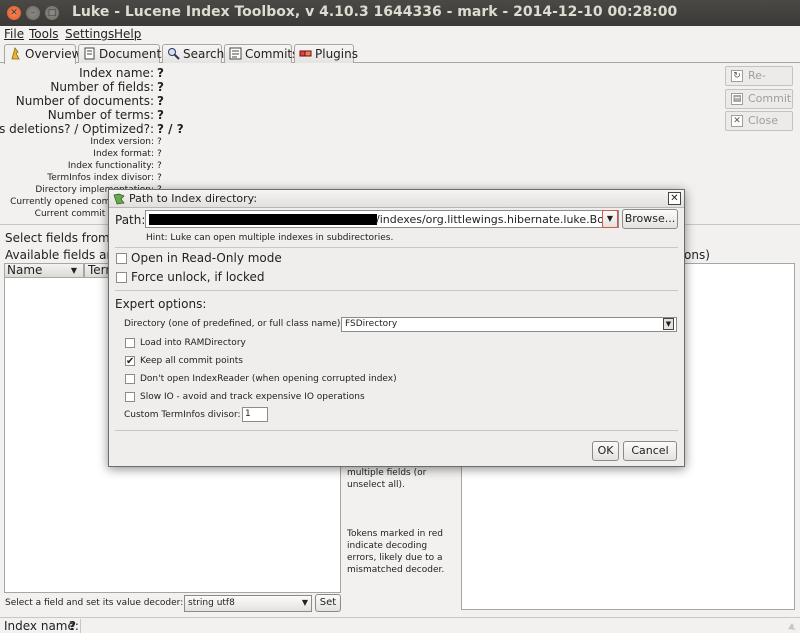 The height and width of the screenshot is (633, 800). Describe the element at coordinates (14, 34) in the screenshot. I see `menu-file: File` at that location.